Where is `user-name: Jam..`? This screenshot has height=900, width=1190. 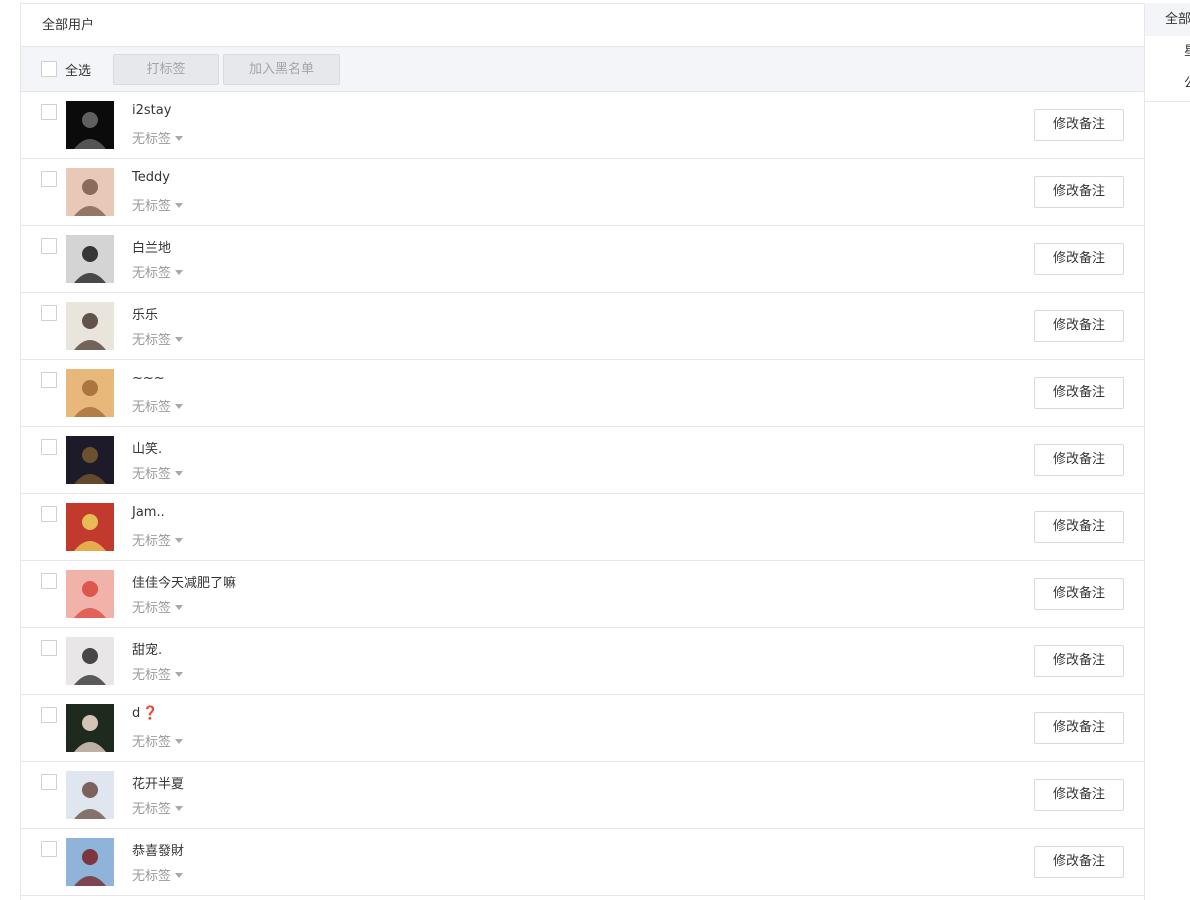 user-name: Jam.. is located at coordinates (148, 512).